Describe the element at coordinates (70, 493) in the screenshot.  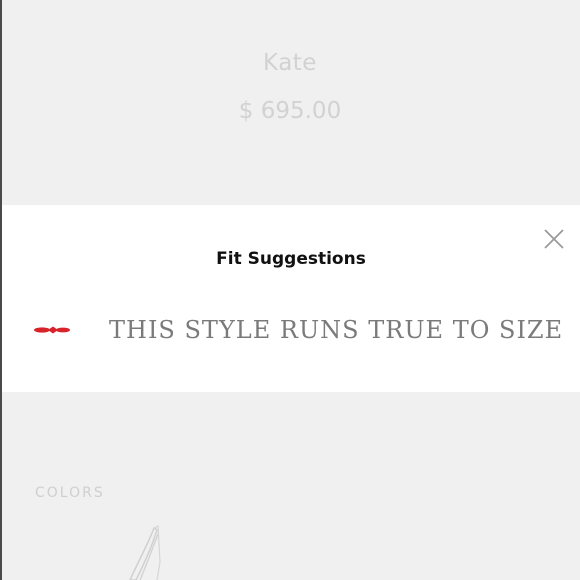
I see `colors-label: COLORS` at that location.